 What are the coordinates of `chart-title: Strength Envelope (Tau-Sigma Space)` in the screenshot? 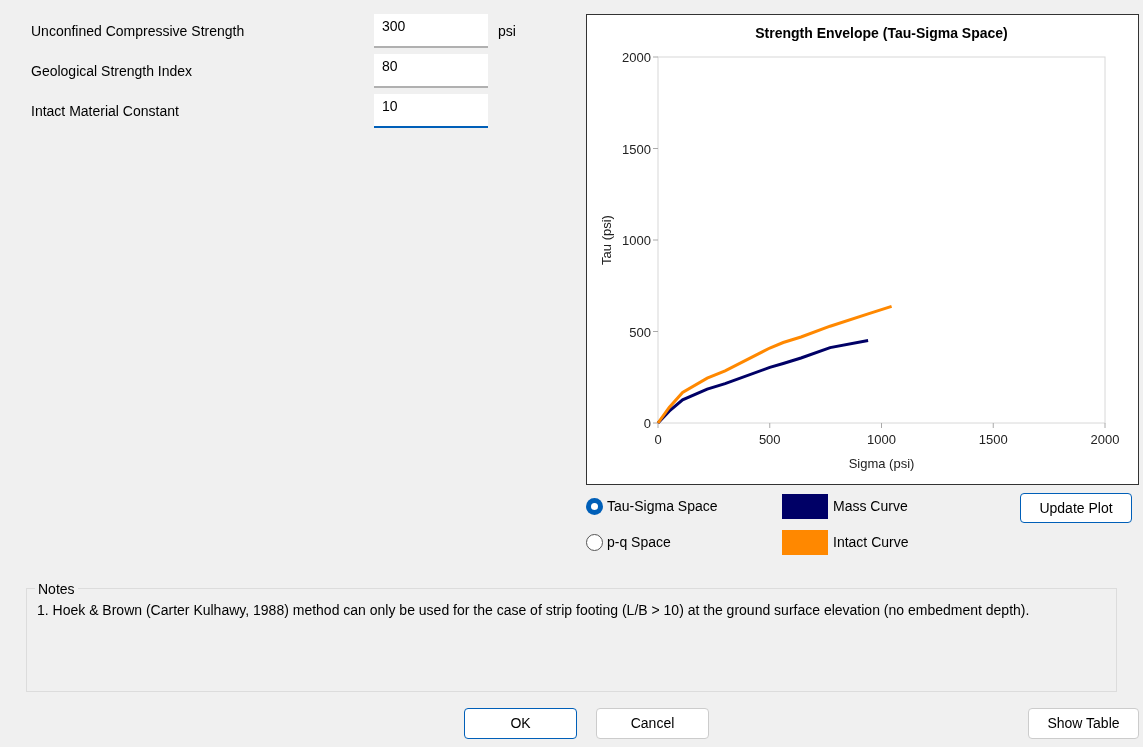 It's located at (881, 33).